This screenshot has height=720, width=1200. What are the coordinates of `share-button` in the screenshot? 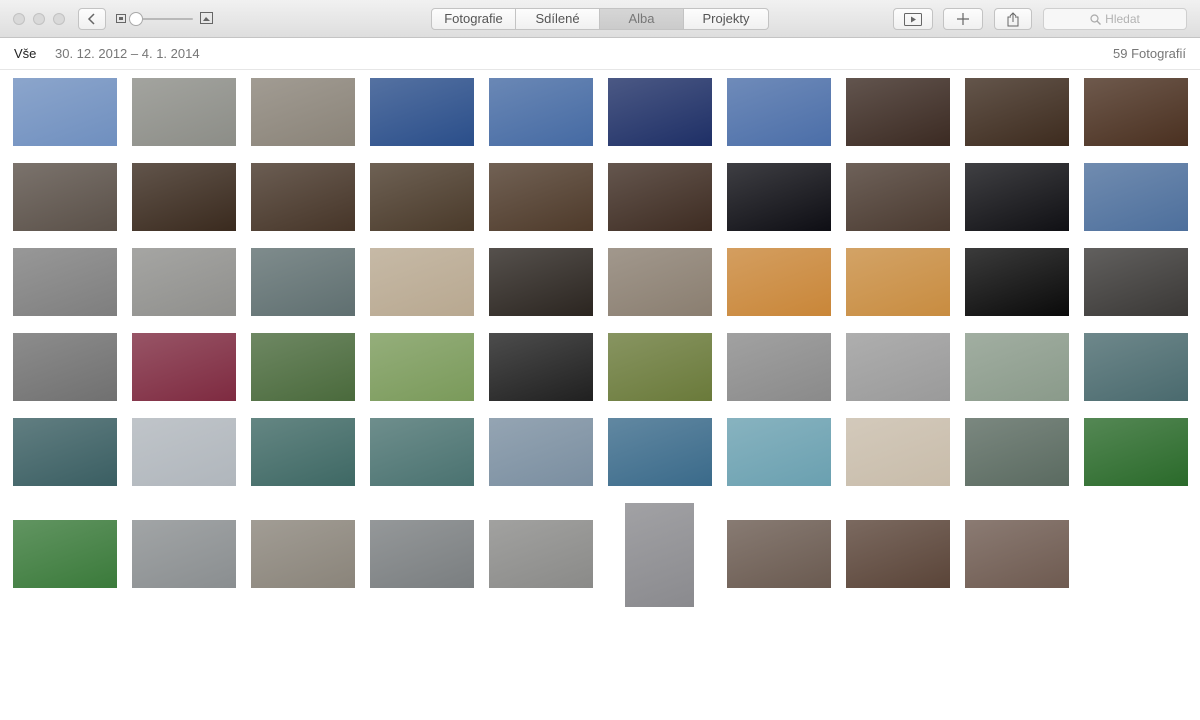 It's located at (1013, 19).